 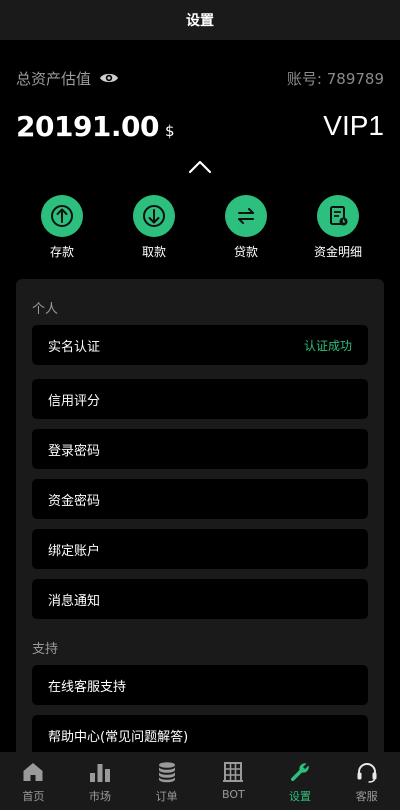 I want to click on tab-settings: 设置, so click(x=300, y=781).